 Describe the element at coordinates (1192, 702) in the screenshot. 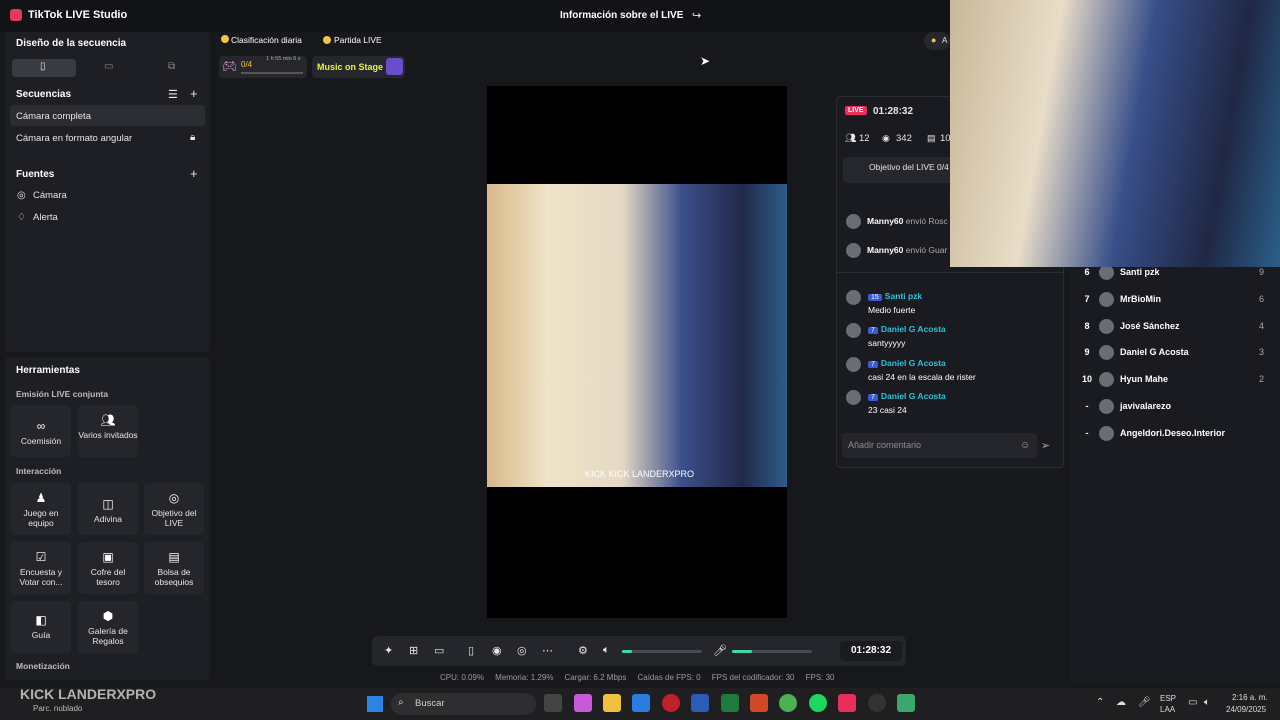

I see `network-icon: ▭` at that location.